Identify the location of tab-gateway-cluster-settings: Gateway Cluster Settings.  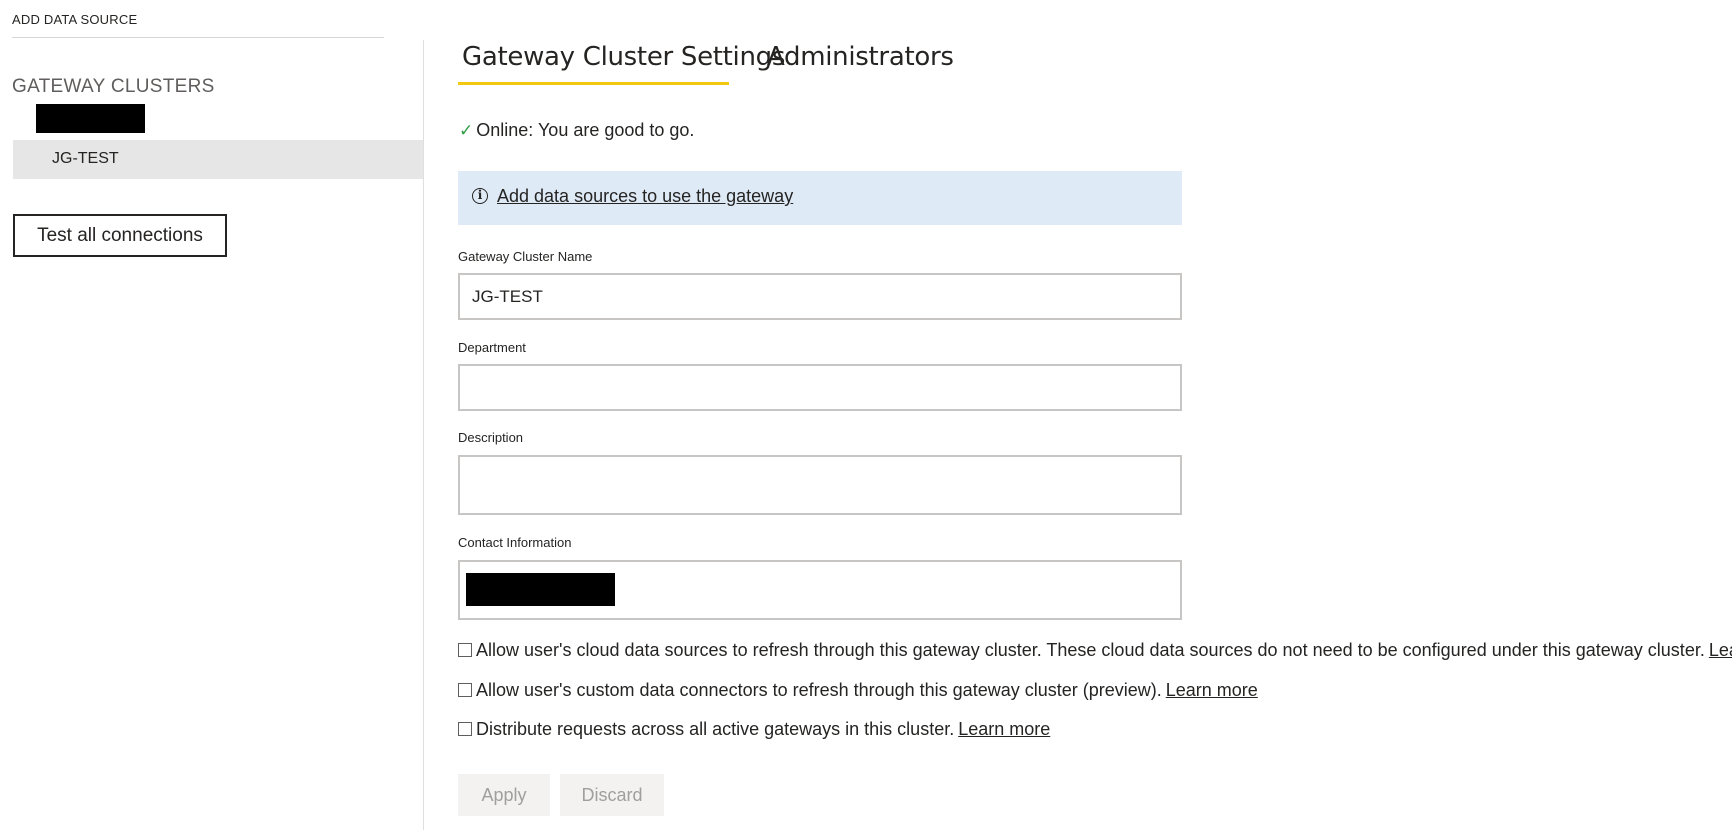
(623, 57).